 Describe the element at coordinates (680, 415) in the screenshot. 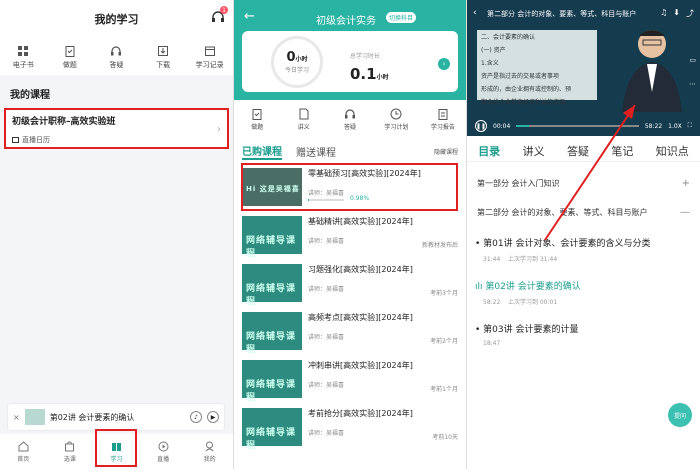

I see `ask-button: 提问` at that location.